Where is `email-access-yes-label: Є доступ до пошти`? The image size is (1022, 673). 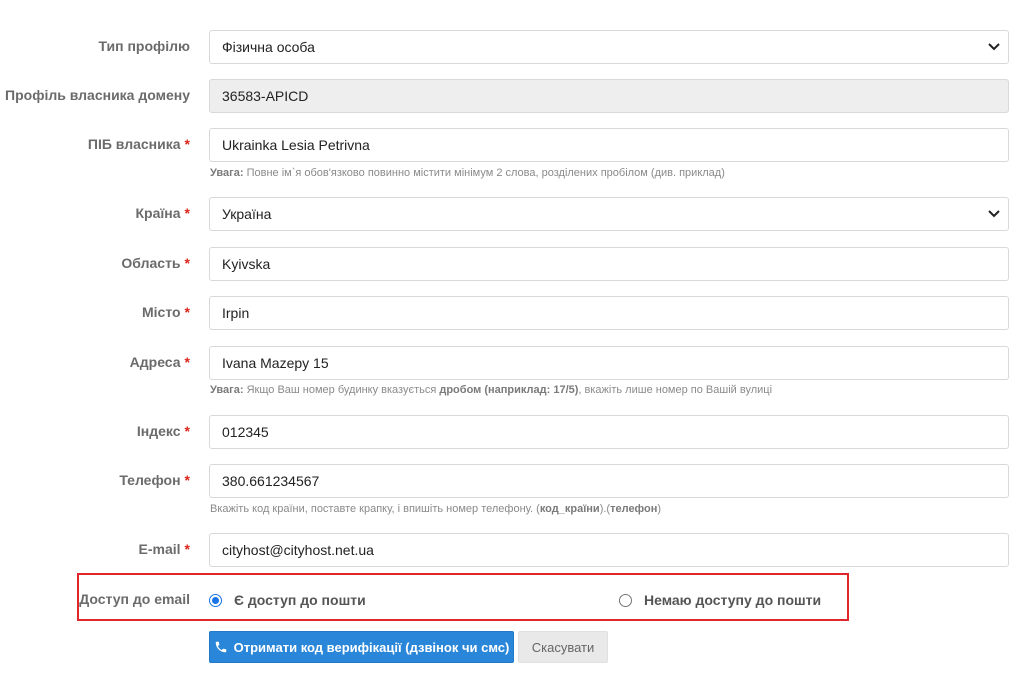
email-access-yes-label: Є доступ до пошти is located at coordinates (300, 600).